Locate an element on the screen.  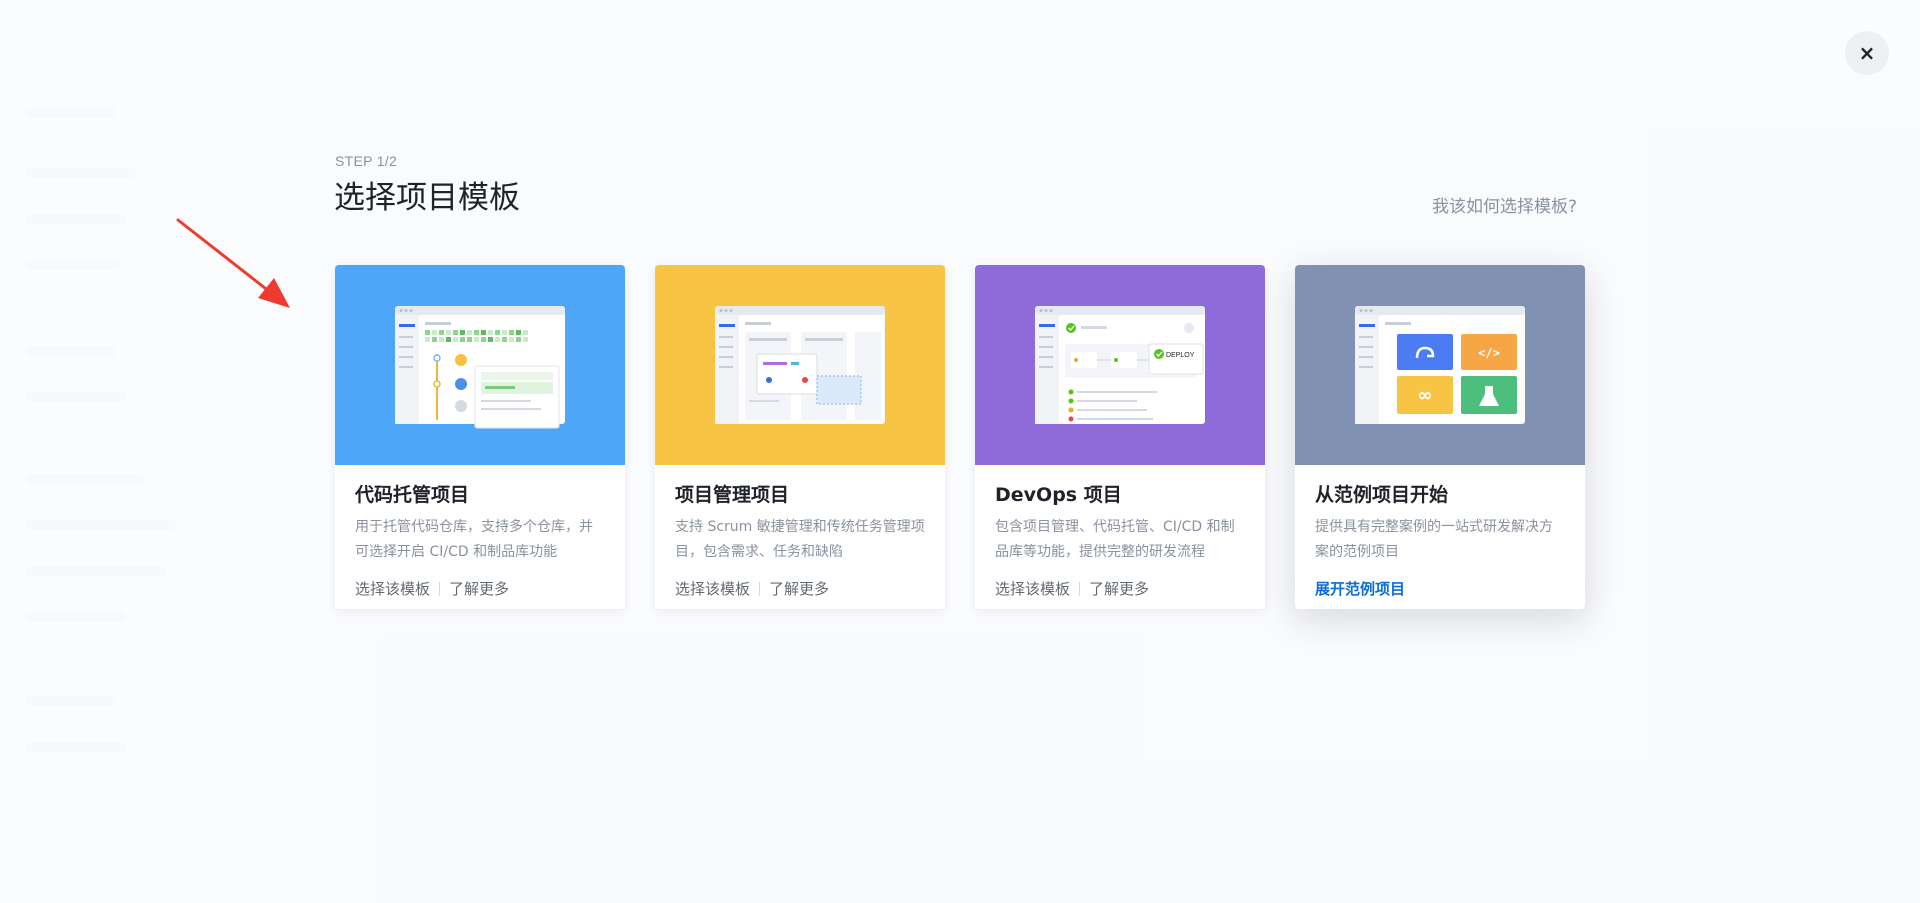
example-illustration: </> ∞ is located at coordinates (1440, 365).